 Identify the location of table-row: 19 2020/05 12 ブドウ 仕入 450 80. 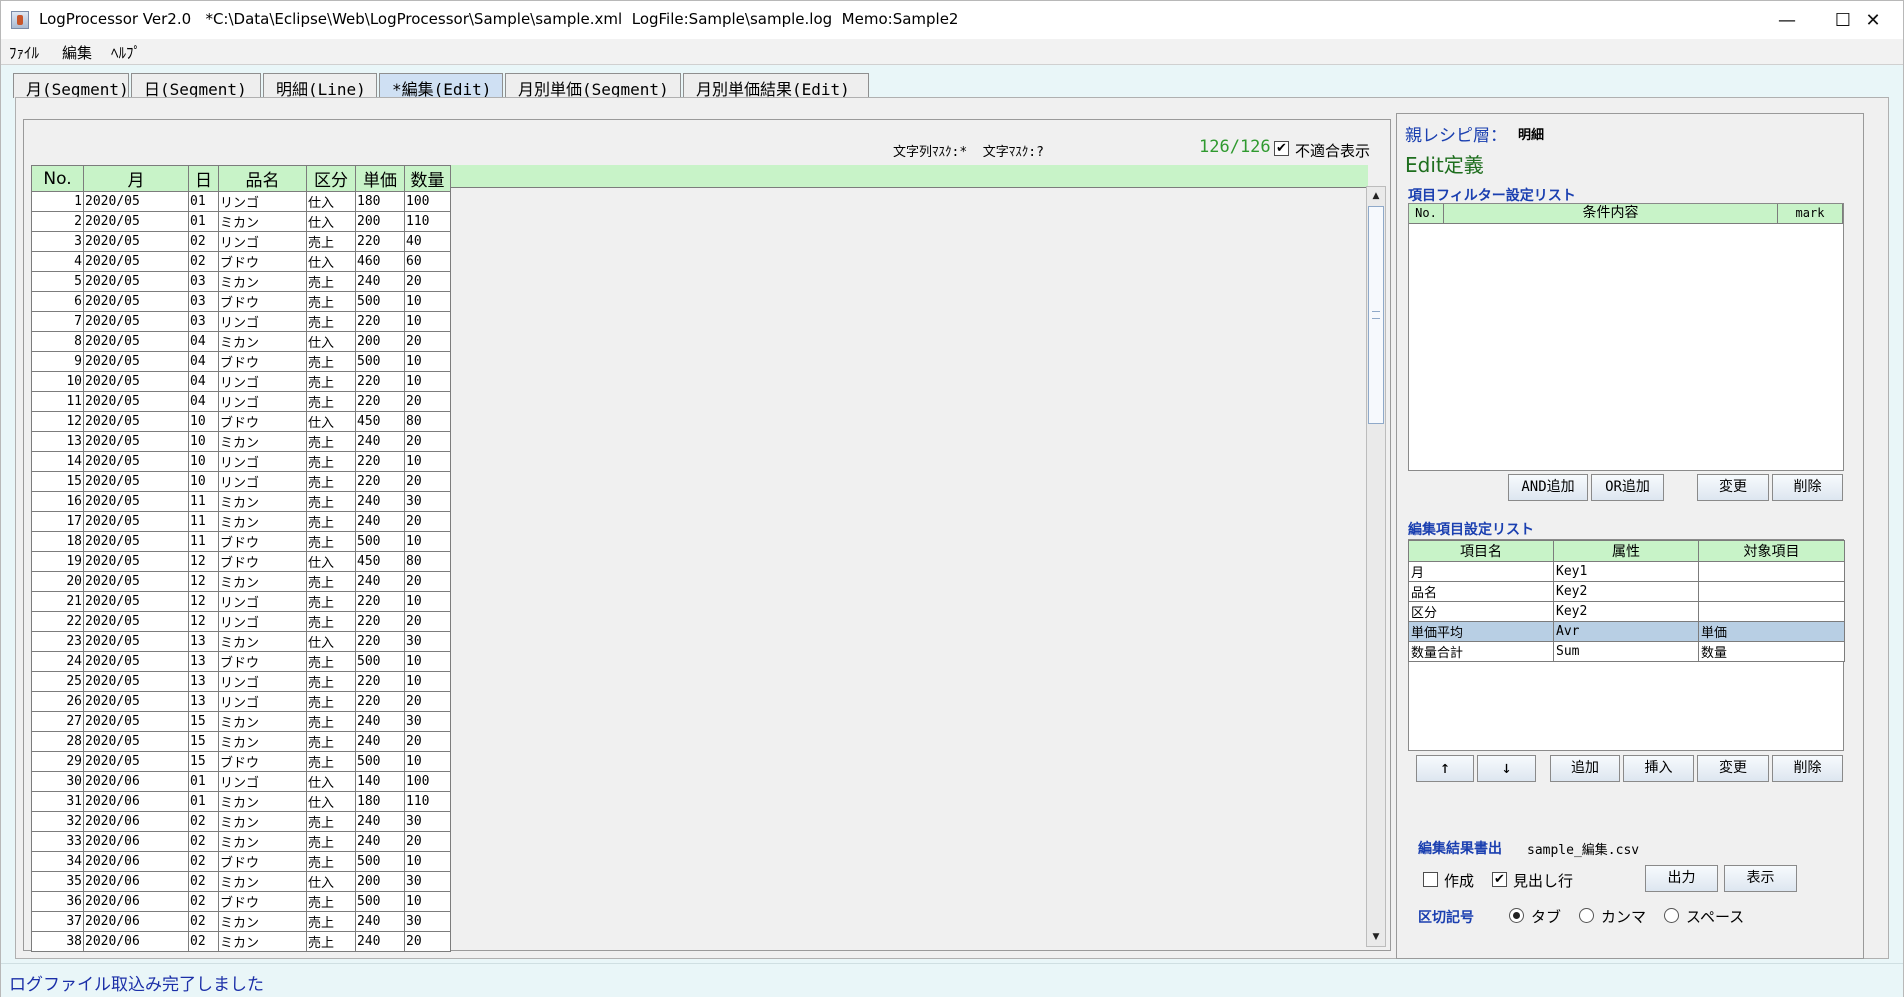
(241, 561).